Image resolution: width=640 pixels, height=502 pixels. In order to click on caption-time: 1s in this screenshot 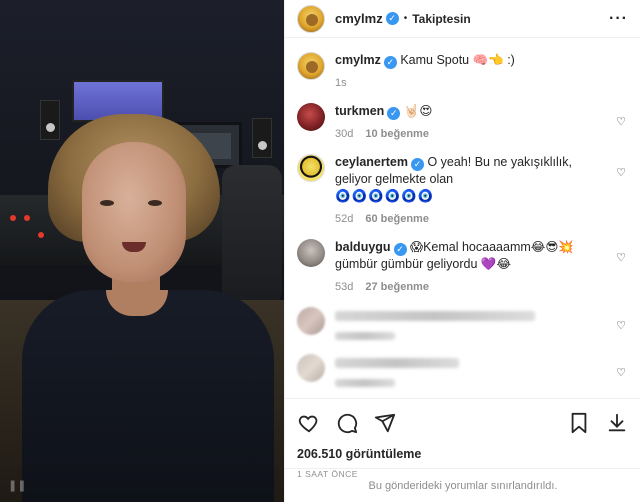, I will do `click(341, 83)`.